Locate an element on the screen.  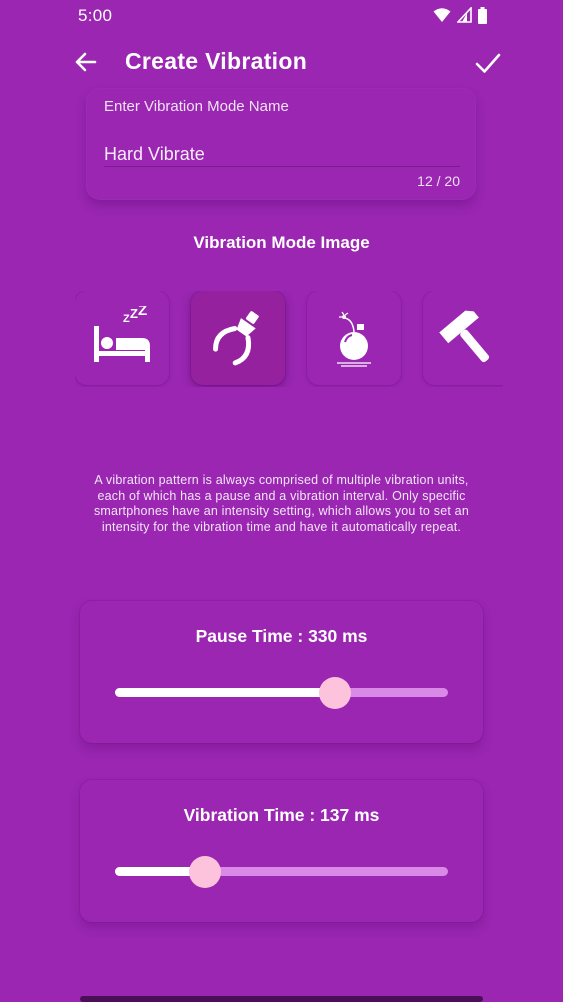
status-time: 5:00 is located at coordinates (95, 15).